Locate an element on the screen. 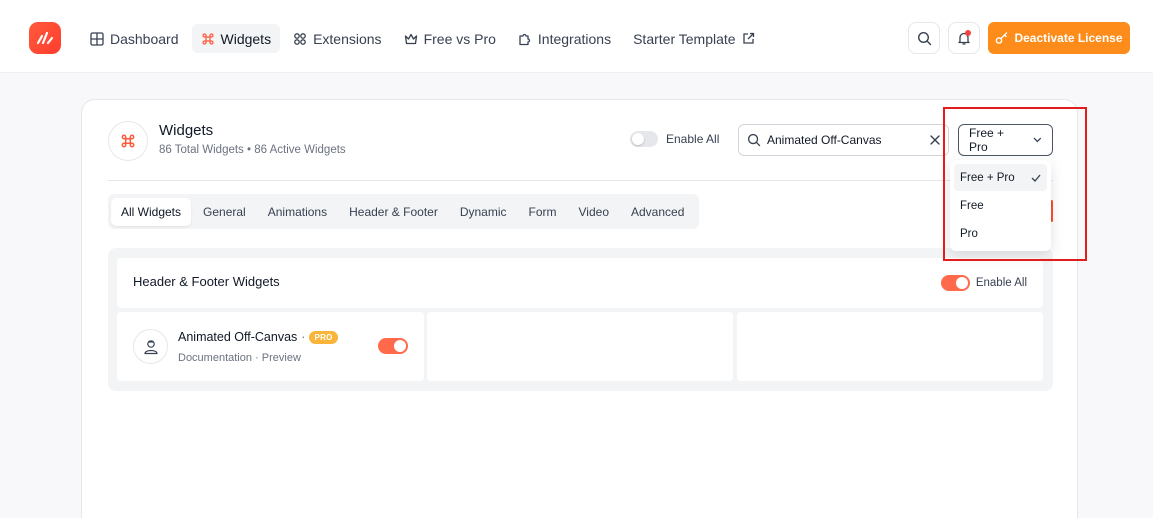 This screenshot has width=1153, height=518. deactivate-license-button: Deactivate License is located at coordinates (1059, 38).